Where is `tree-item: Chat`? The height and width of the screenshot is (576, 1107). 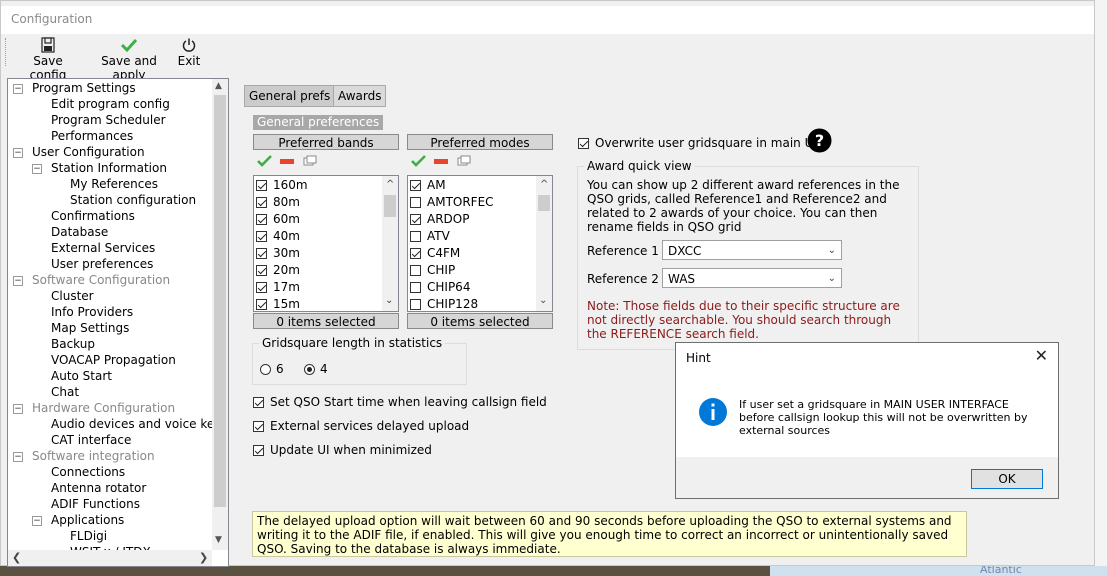
tree-item: Chat is located at coordinates (65, 392).